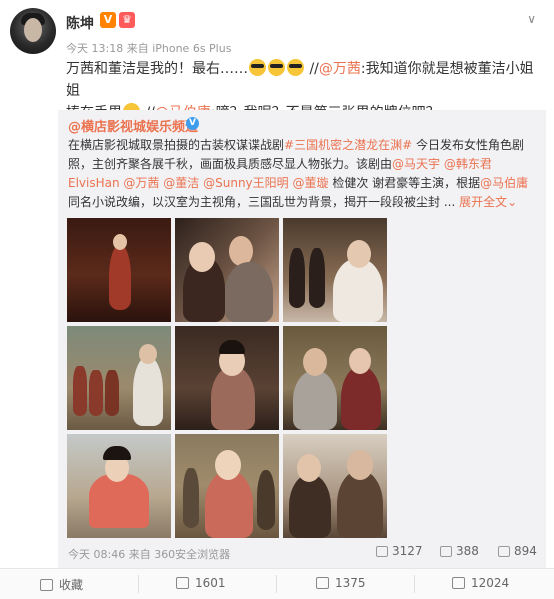  Describe the element at coordinates (459, 551) in the screenshot. I see `repost-comment-count: 388` at that location.